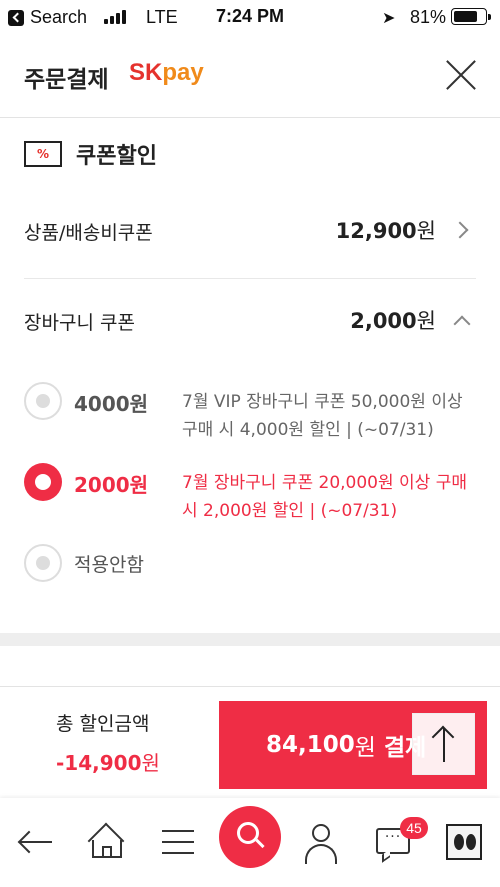 The width and height of the screenshot is (500, 887). Describe the element at coordinates (43, 482) in the screenshot. I see `radio-button-selected` at that location.